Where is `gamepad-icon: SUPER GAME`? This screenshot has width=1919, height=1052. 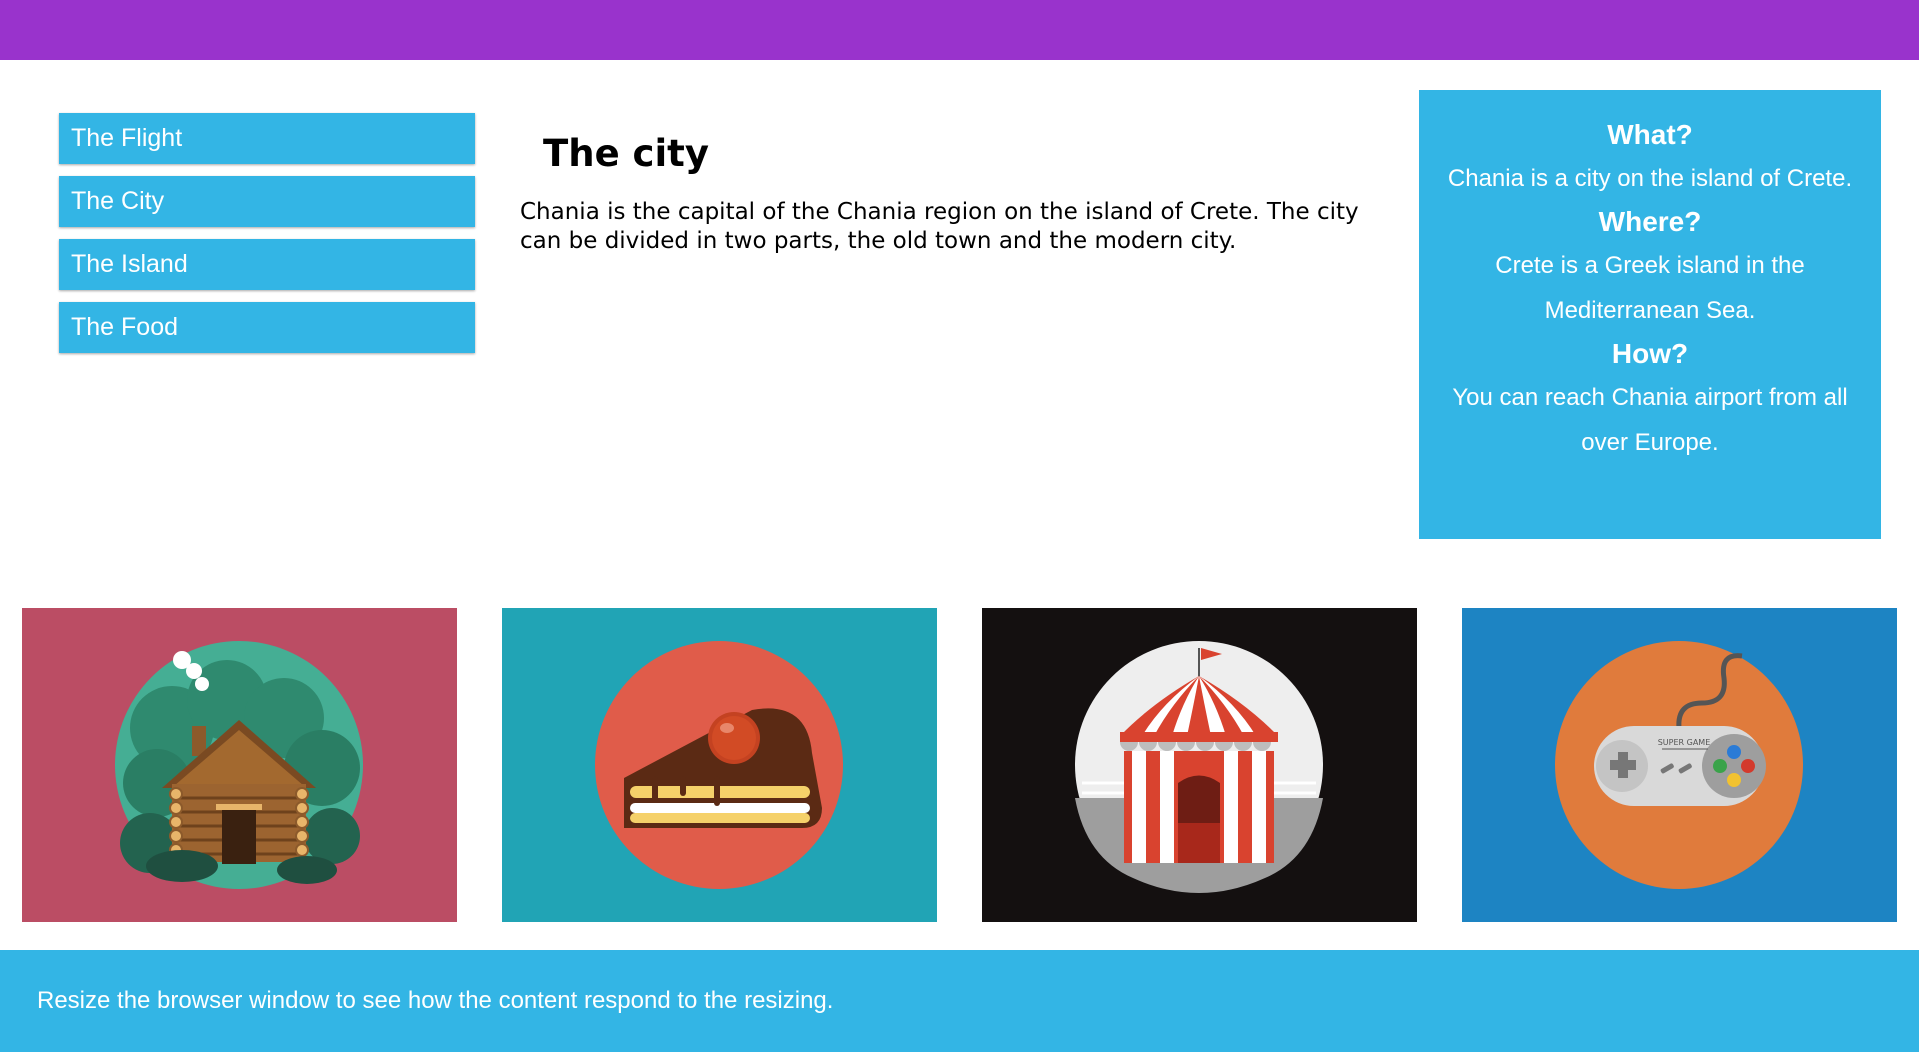 gamepad-icon: SUPER GAME is located at coordinates (1679, 765).